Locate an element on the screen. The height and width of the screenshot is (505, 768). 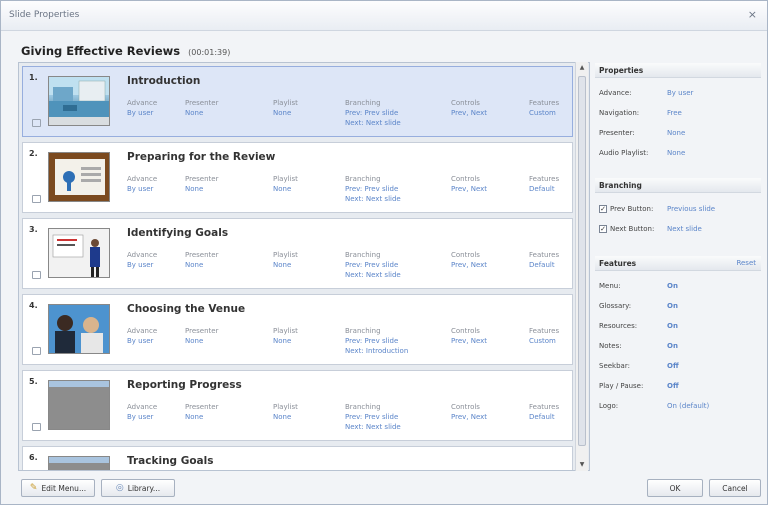
slide-title: Reporting Progress is located at coordinates (184, 385).